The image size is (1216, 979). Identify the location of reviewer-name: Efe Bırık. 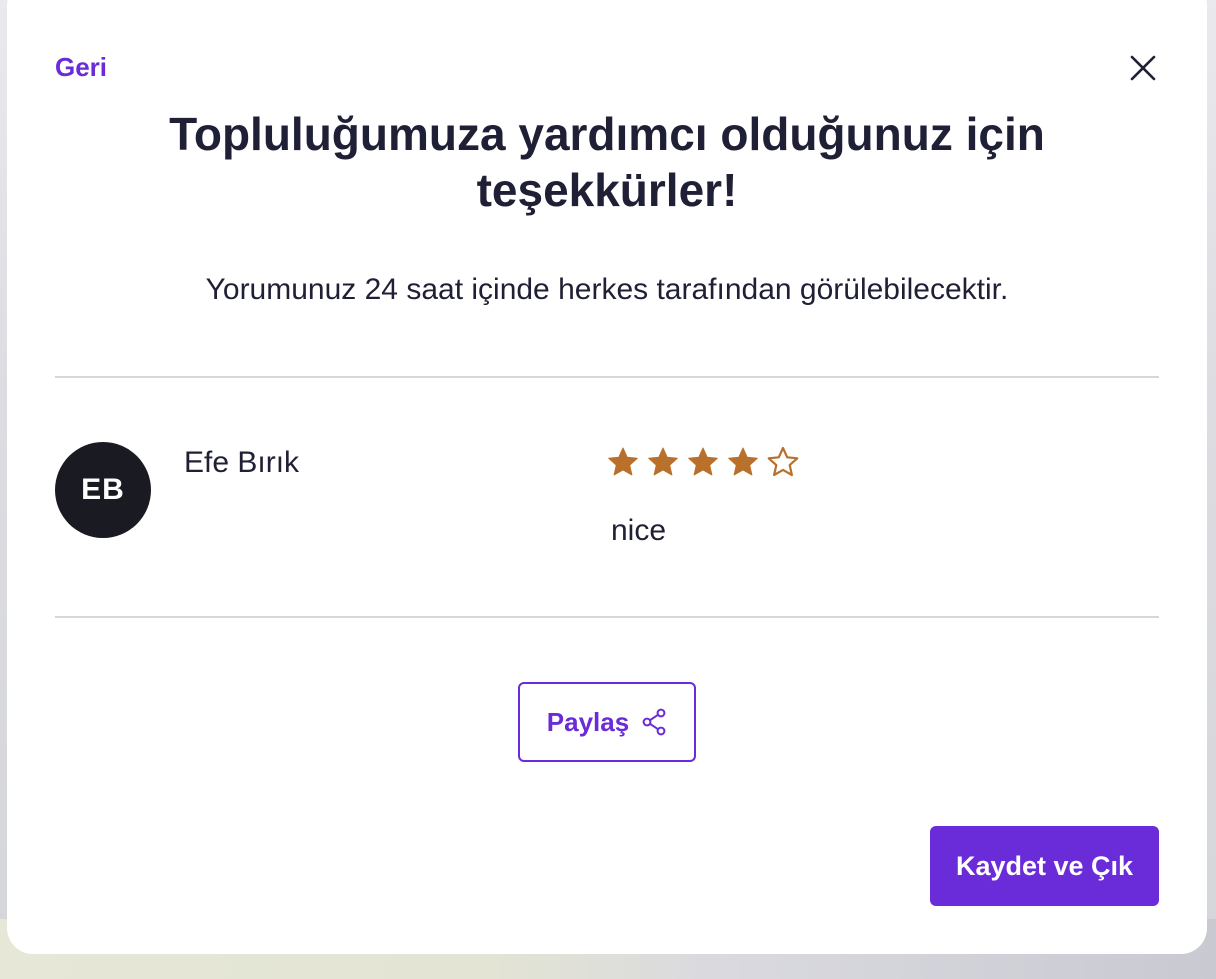
(242, 462).